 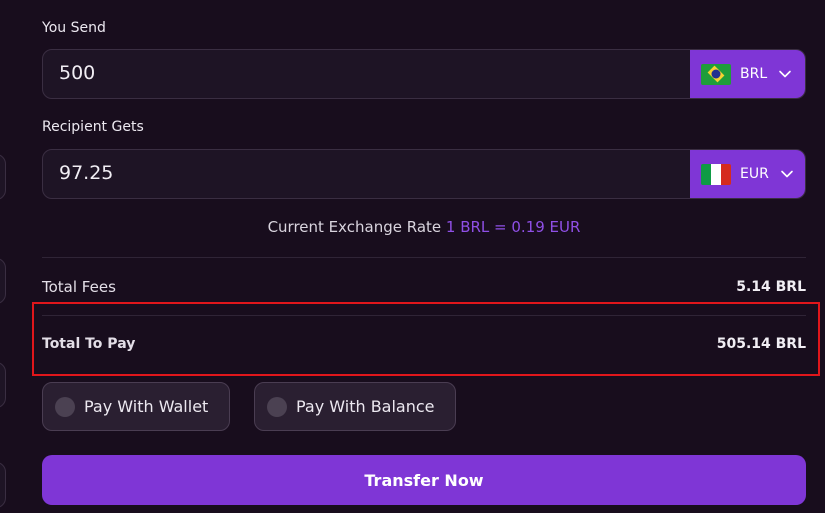 I want to click on total-fees-label: Total Fees, so click(x=79, y=287).